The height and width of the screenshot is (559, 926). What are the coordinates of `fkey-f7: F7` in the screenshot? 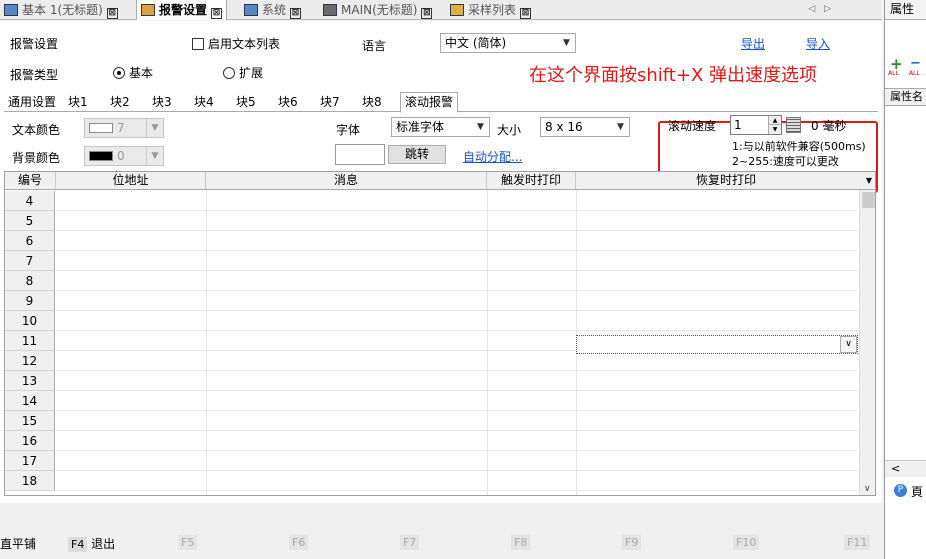 It's located at (410, 542).